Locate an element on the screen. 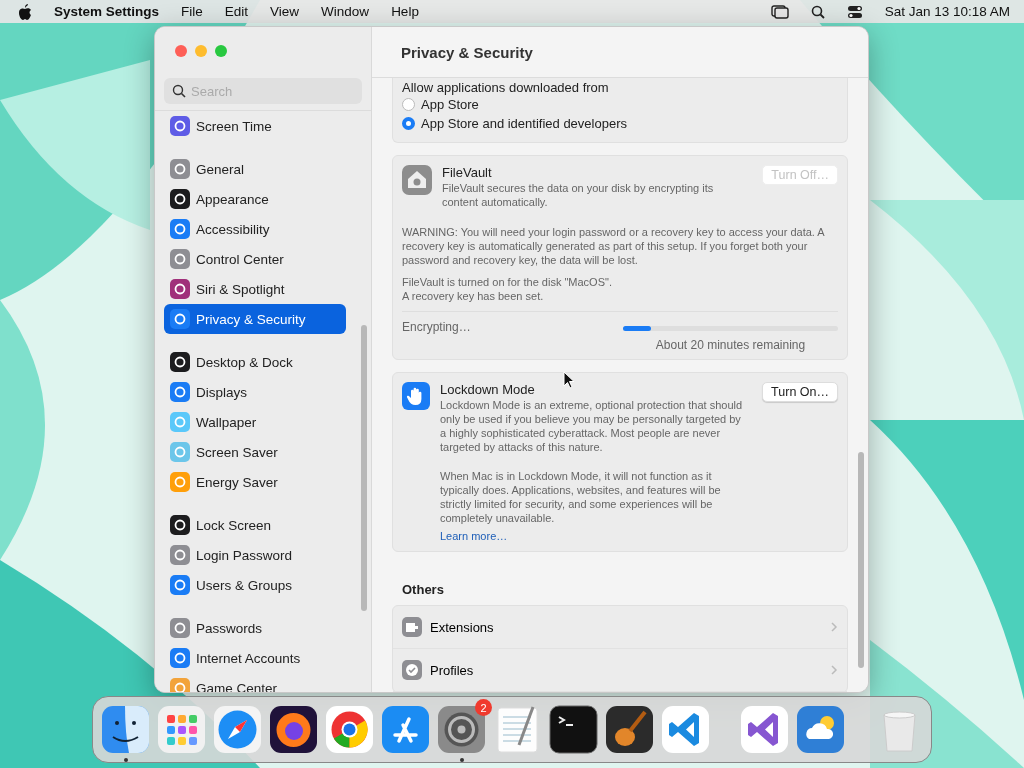 The height and width of the screenshot is (768, 1024). menu-item: File is located at coordinates (192, 11).